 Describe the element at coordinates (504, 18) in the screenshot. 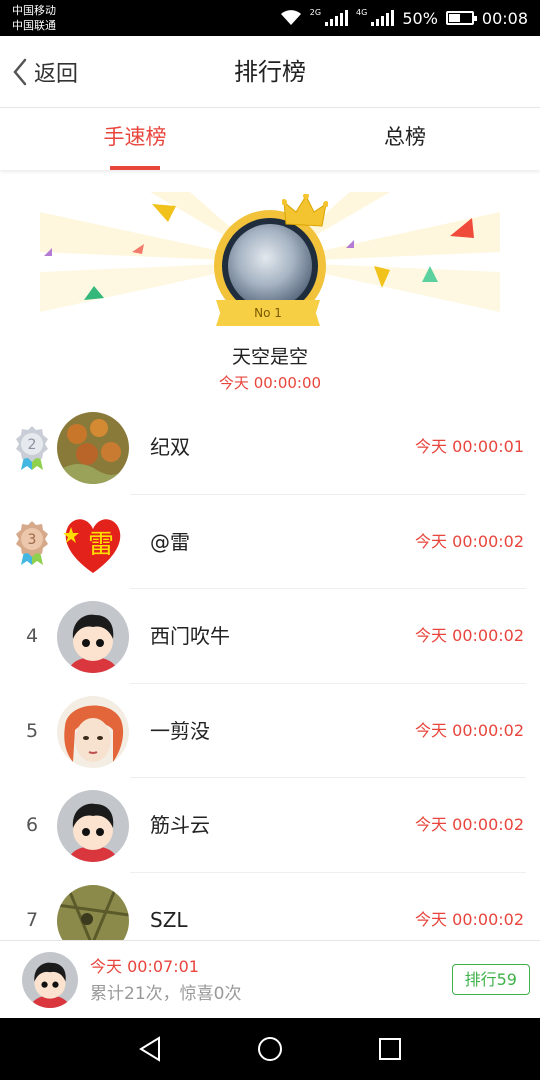

I see `clock: 00:08` at that location.